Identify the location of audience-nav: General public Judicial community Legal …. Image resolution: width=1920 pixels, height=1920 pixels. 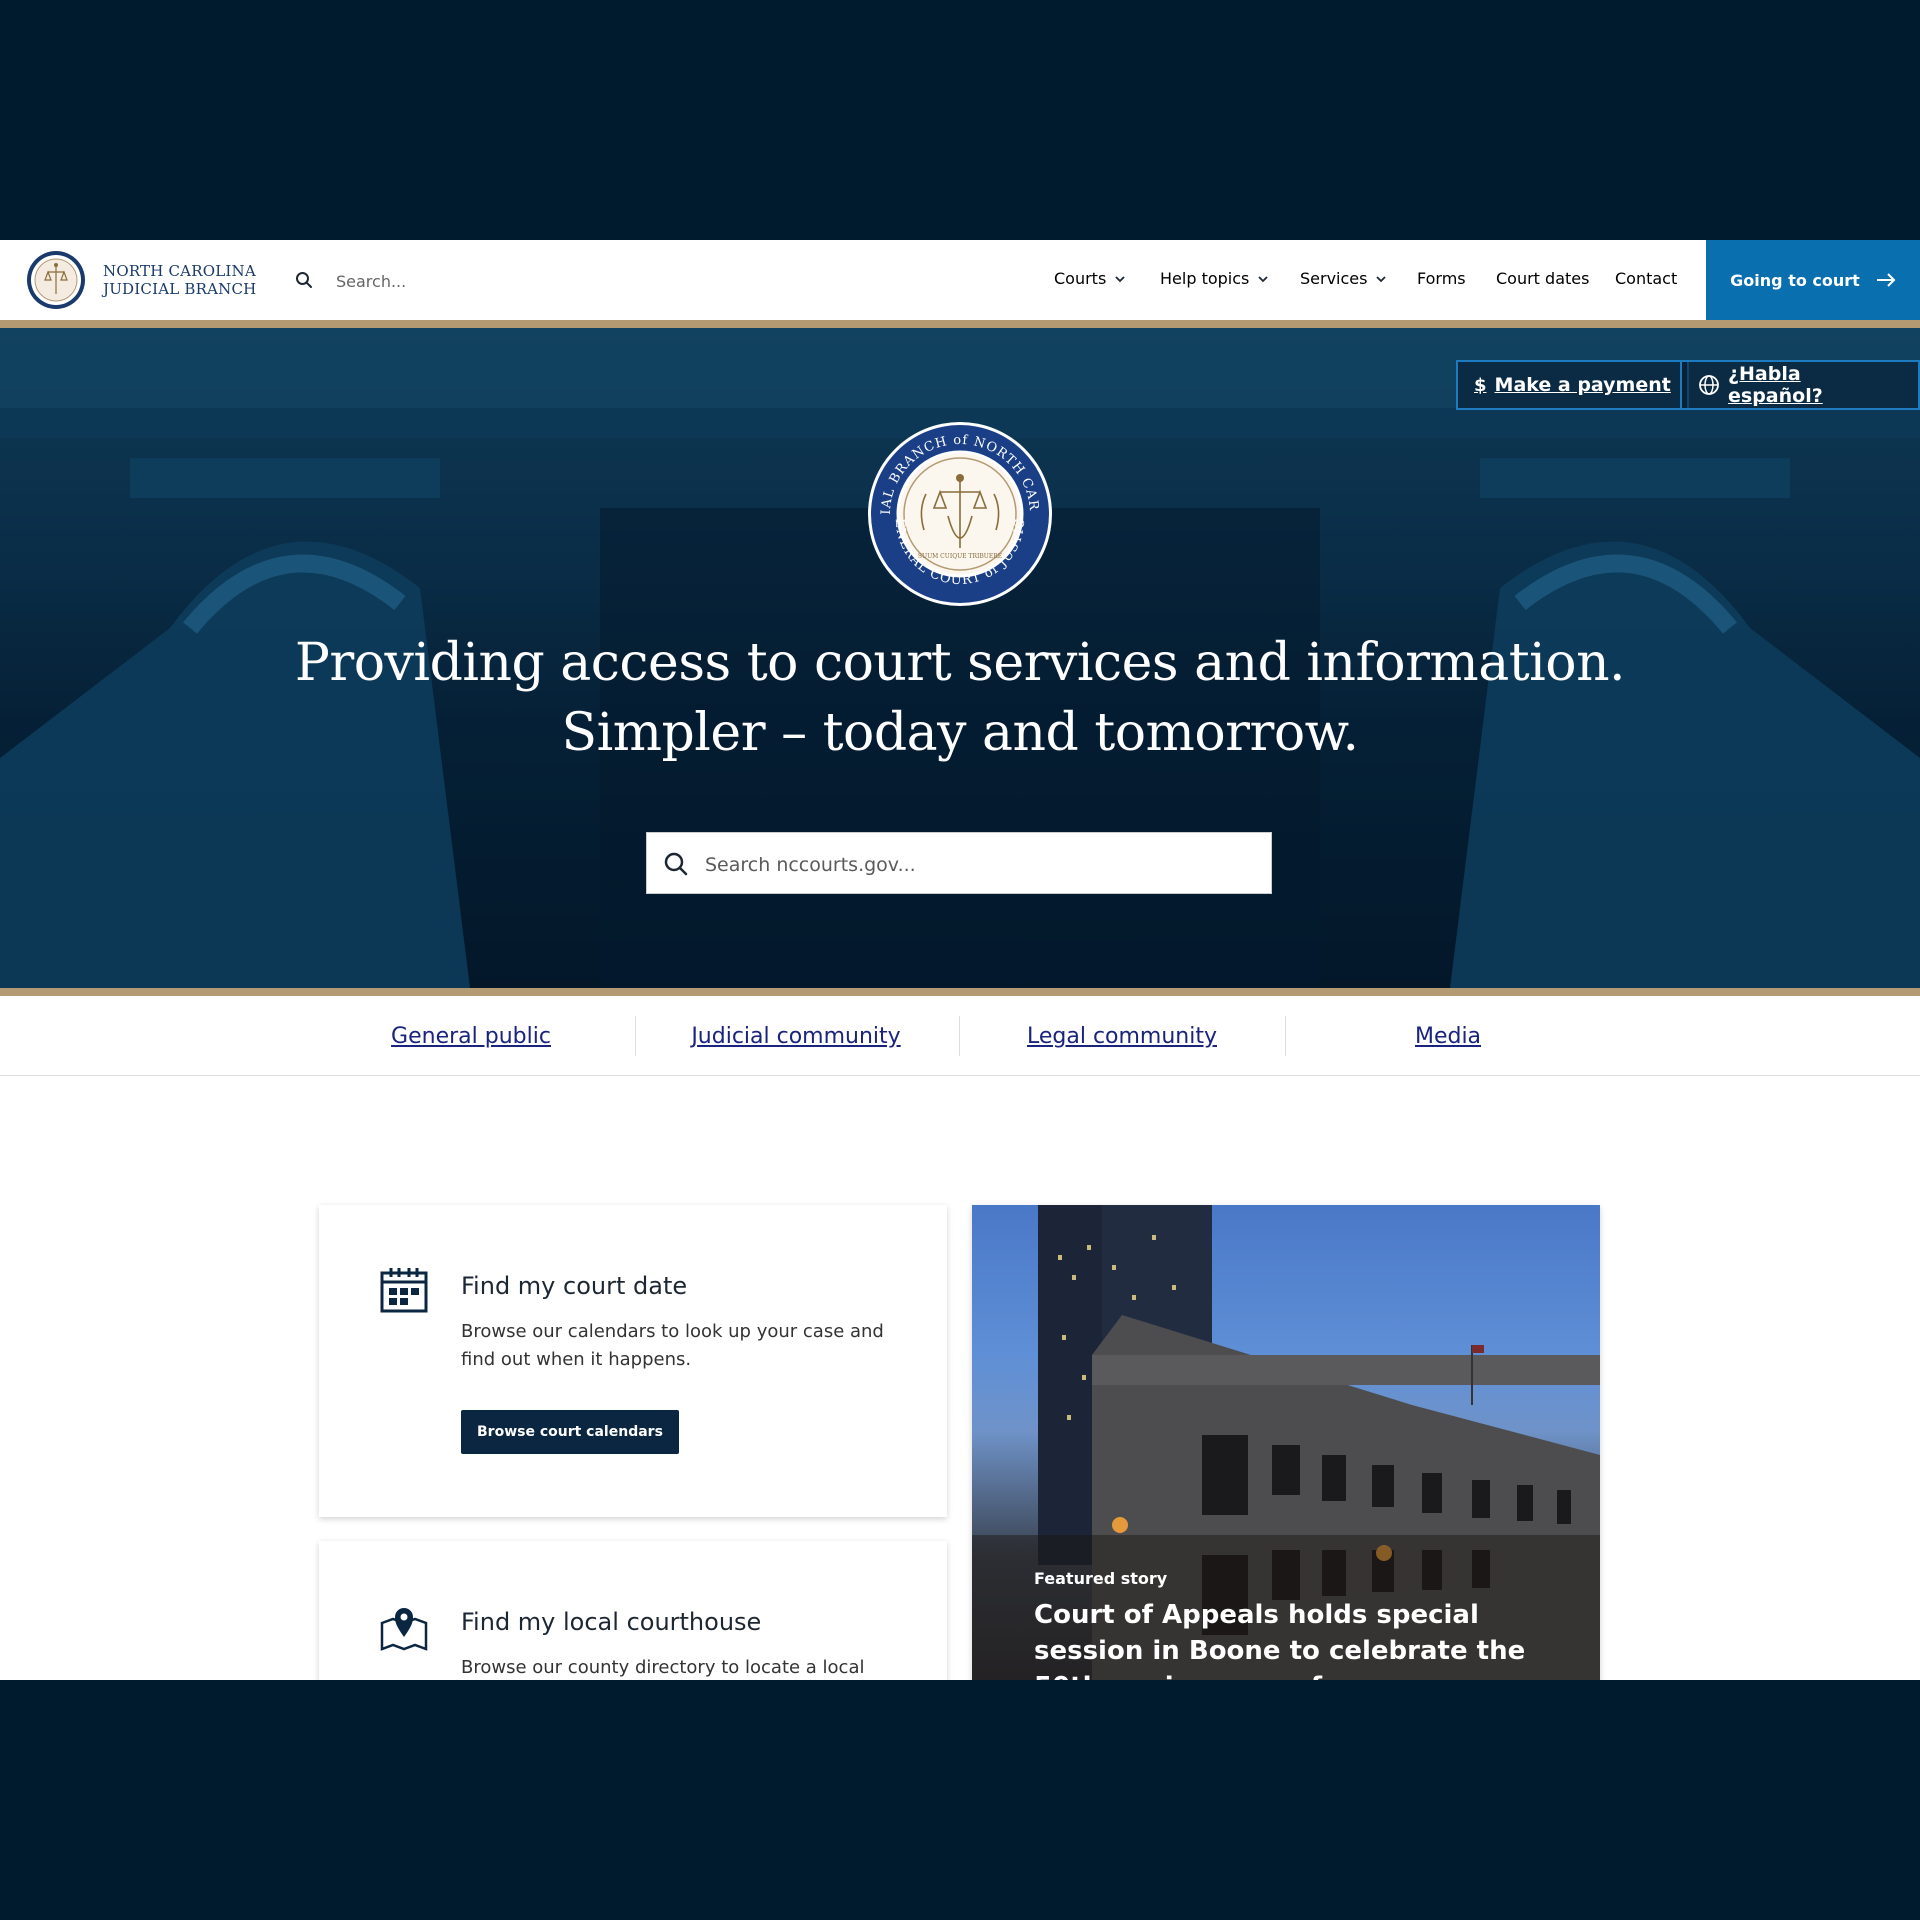
(960, 1036).